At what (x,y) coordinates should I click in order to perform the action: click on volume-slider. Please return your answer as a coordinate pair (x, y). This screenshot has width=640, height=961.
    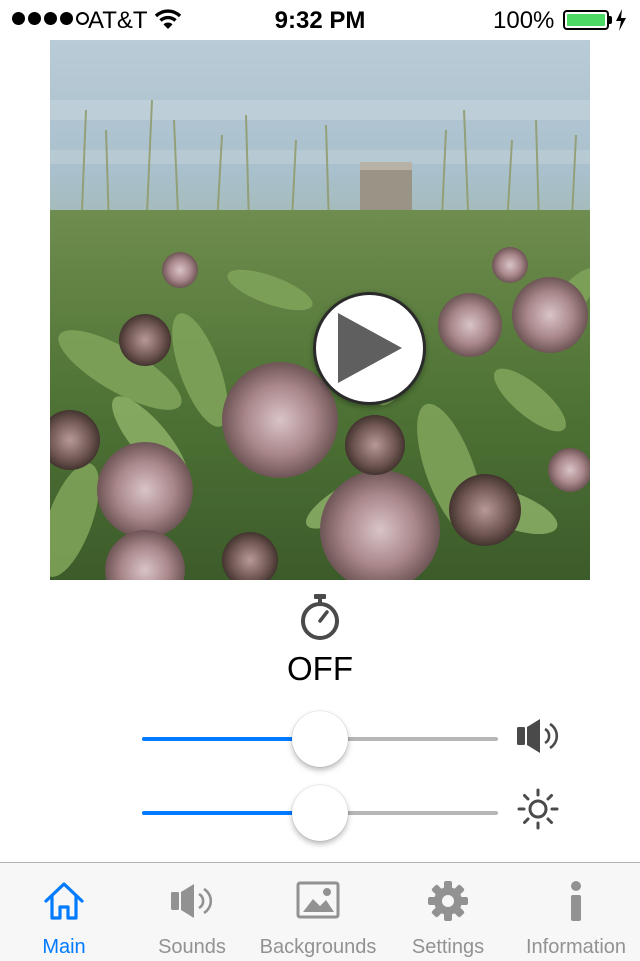
    Looking at the image, I should click on (320, 739).